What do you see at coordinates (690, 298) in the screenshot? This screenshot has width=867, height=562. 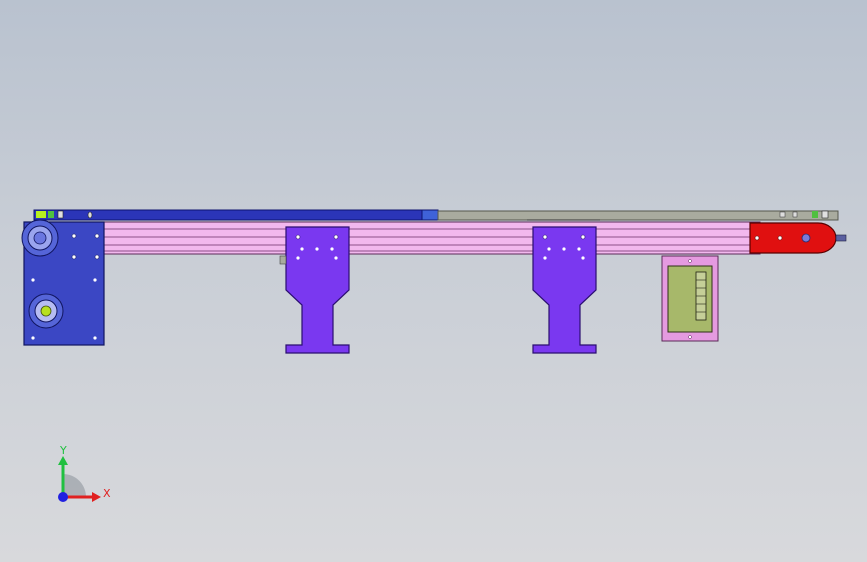 I see `control-box` at bounding box center [690, 298].